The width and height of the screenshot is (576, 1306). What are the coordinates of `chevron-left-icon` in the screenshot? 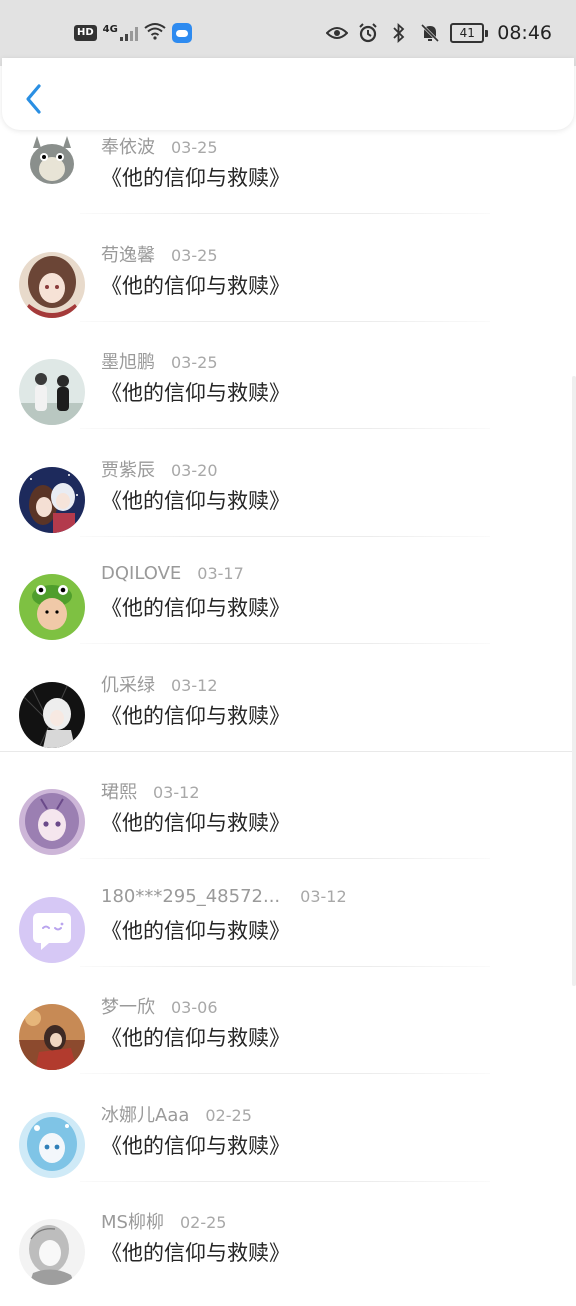 It's located at (33, 99).